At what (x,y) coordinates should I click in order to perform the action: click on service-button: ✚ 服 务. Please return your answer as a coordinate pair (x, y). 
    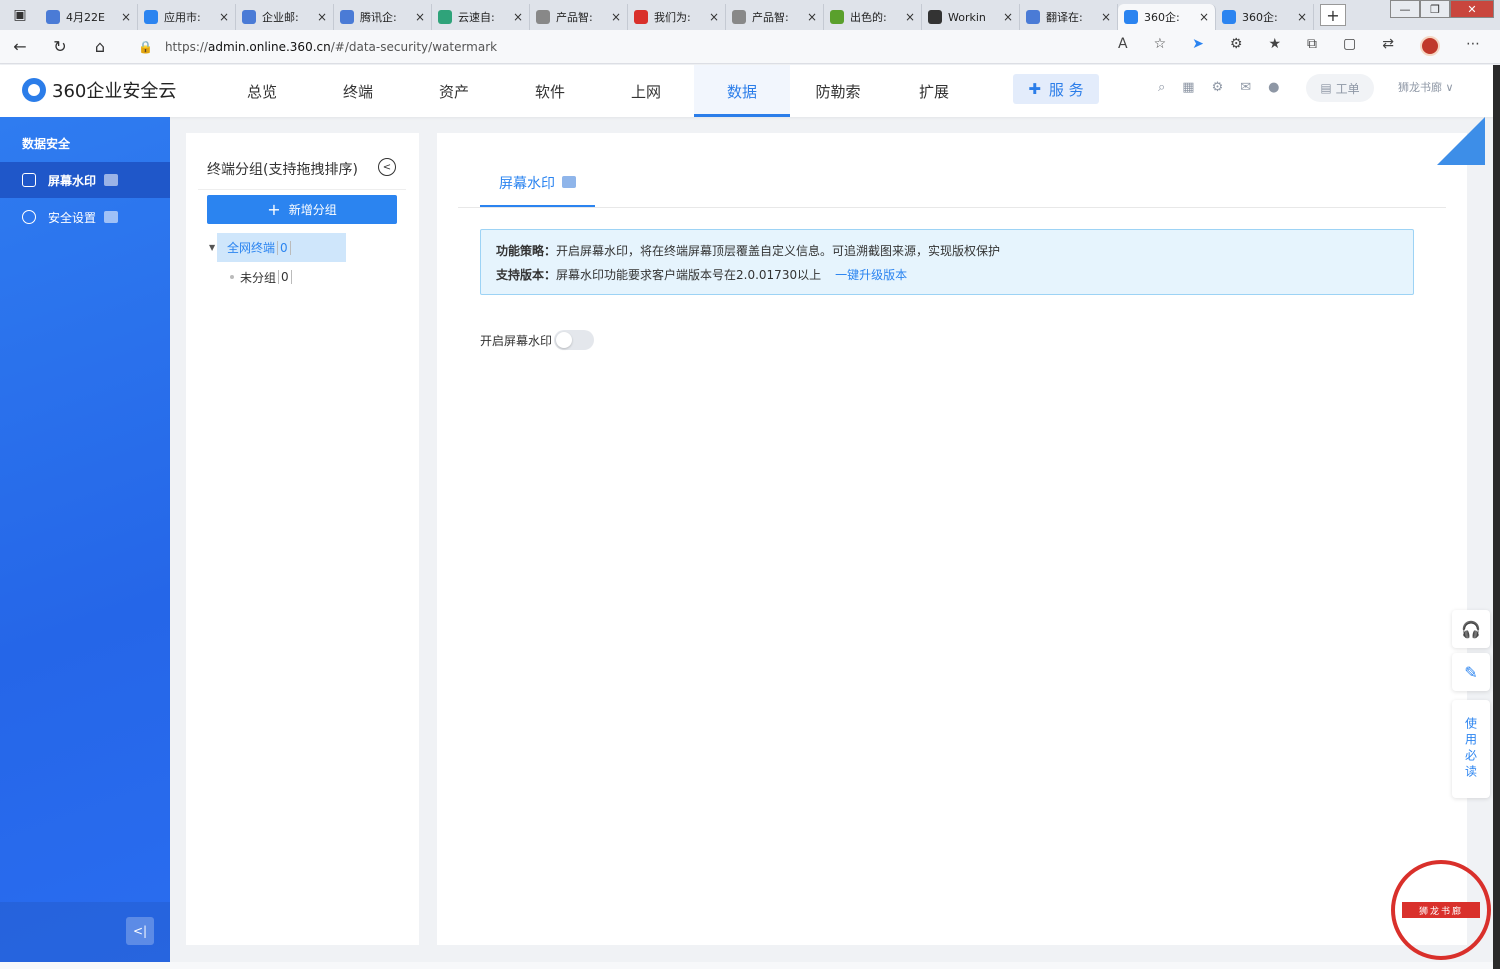
    Looking at the image, I should click on (1056, 89).